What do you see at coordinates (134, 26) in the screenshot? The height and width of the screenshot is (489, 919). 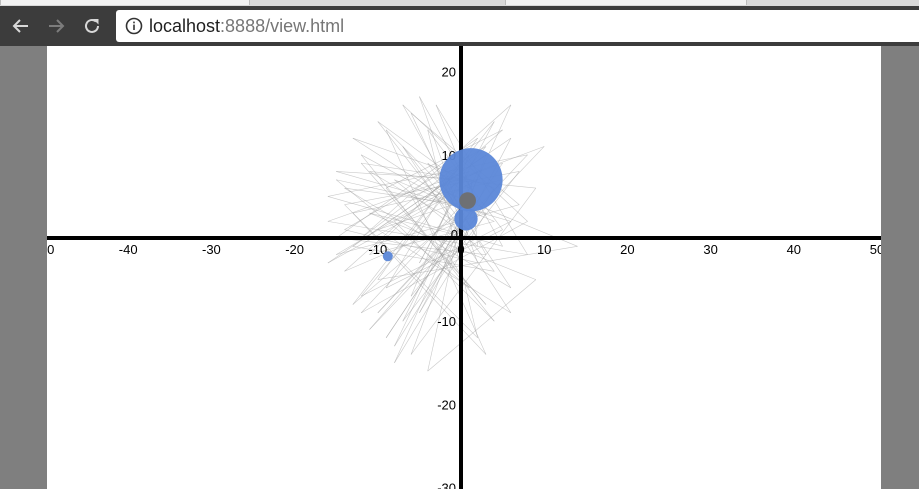 I see `info-circle-icon` at bounding box center [134, 26].